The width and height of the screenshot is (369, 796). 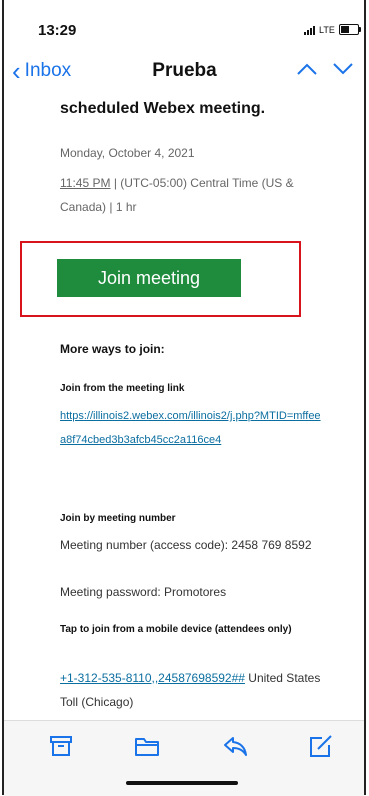 I want to click on move-to-folder-button, so click(x=147, y=746).